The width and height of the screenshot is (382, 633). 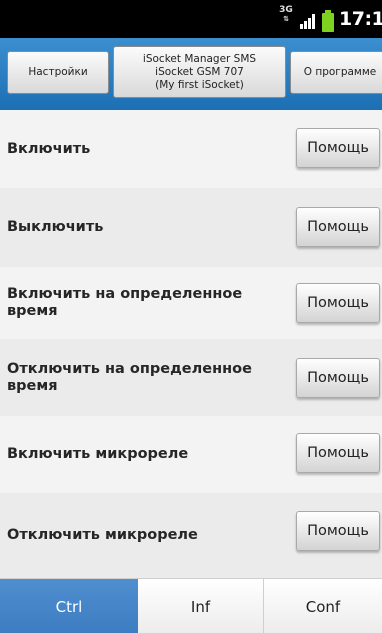 I want to click on command-row-relay-on: Включить микрореле Помощь, so click(x=191, y=454).